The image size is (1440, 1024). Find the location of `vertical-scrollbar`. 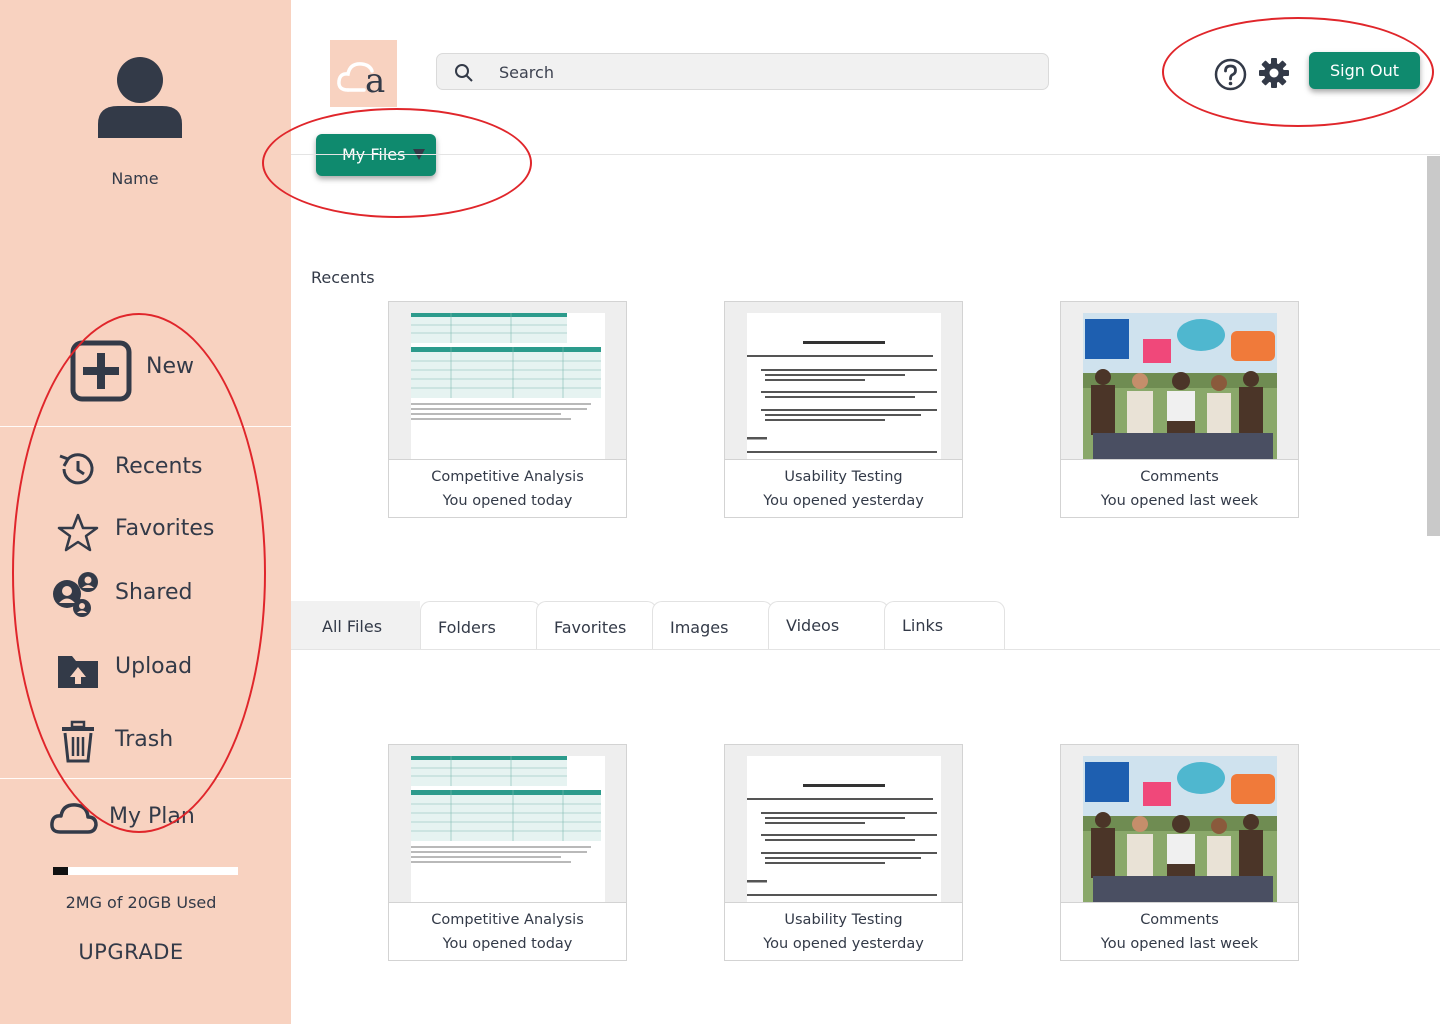

vertical-scrollbar is located at coordinates (1433, 346).